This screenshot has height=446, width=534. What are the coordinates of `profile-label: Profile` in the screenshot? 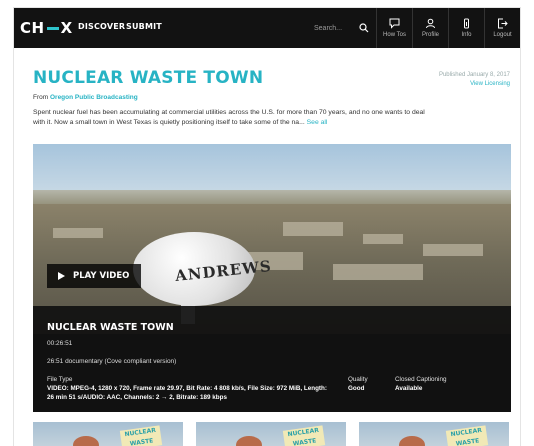 It's located at (430, 35).